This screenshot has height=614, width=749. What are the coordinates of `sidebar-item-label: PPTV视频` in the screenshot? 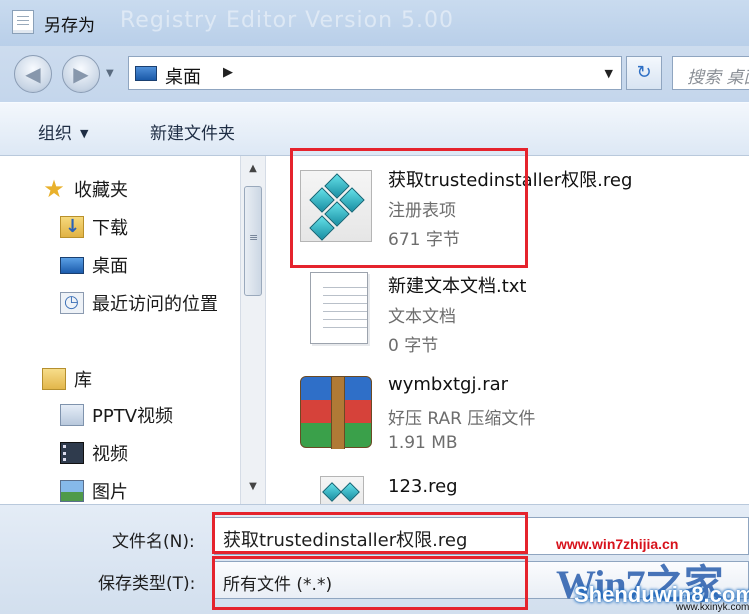 It's located at (133, 416).